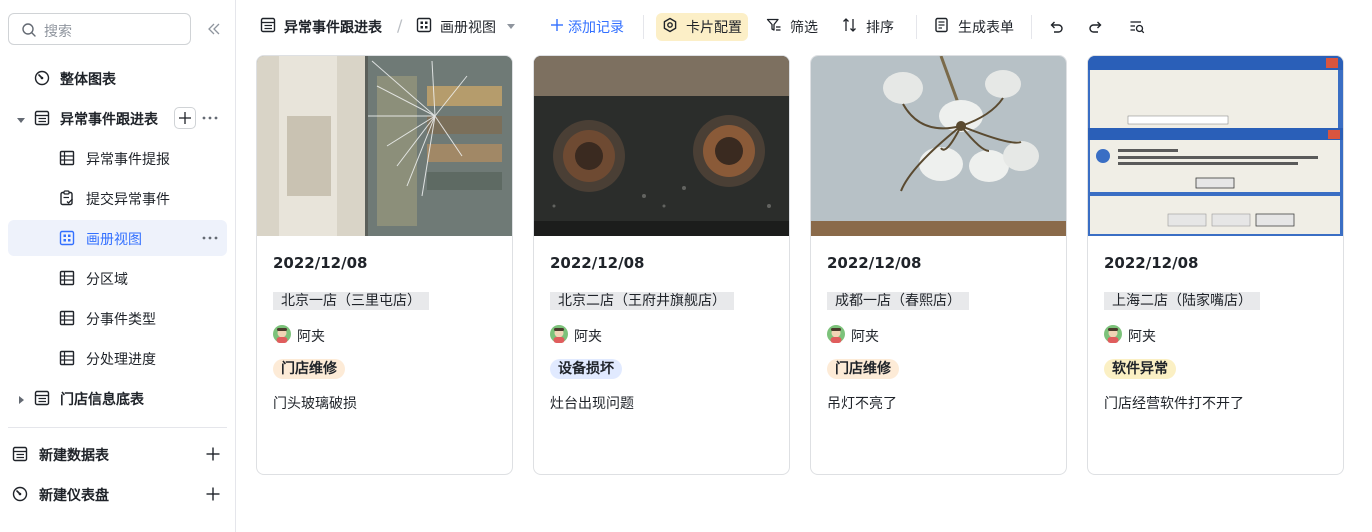 This screenshot has width=1372, height=532. I want to click on sort-button: 排序, so click(868, 27).